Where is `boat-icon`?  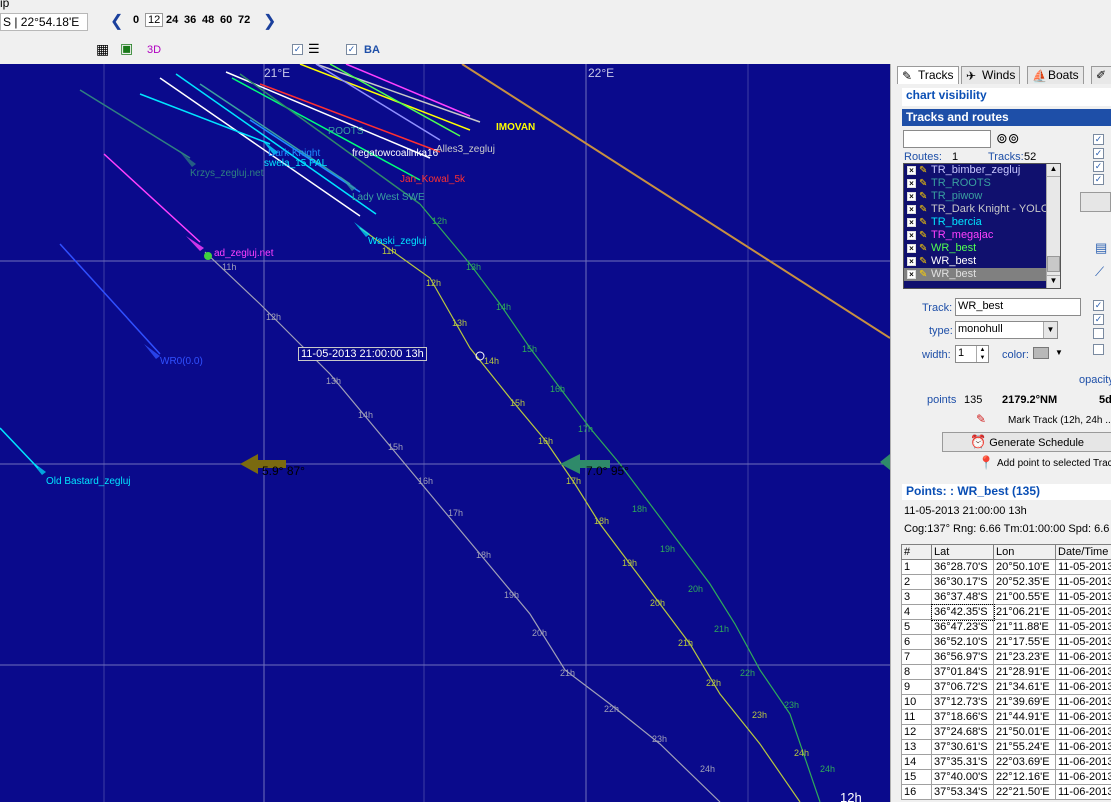
boat-icon is located at coordinates (38, 467).